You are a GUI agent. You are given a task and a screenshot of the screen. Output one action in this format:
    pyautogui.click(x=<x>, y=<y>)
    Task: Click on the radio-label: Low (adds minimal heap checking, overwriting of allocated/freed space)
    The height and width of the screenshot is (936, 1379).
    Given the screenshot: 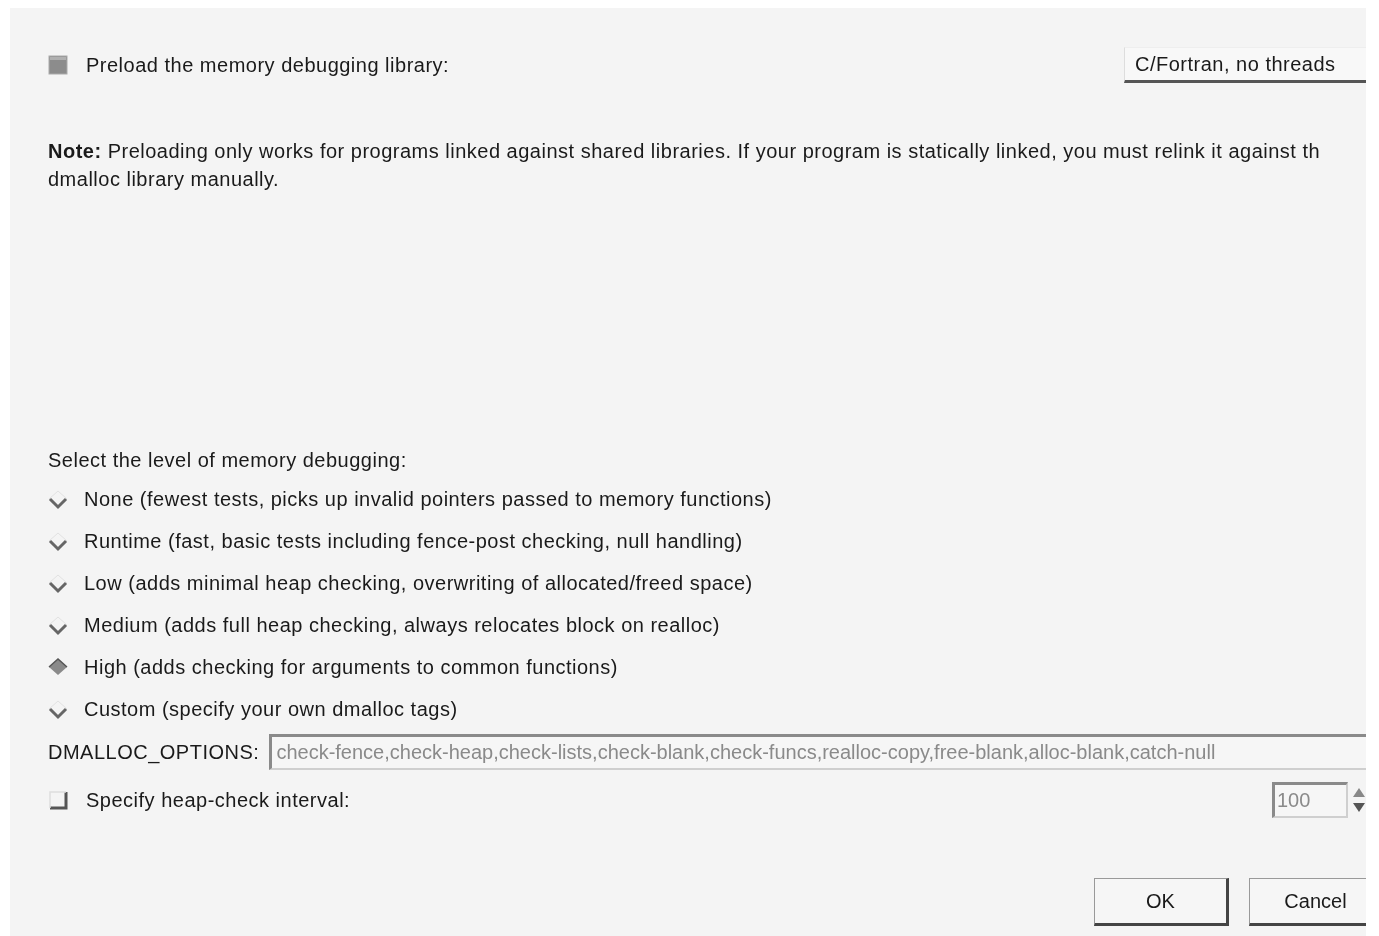 What is the action you would take?
    pyautogui.click(x=418, y=583)
    